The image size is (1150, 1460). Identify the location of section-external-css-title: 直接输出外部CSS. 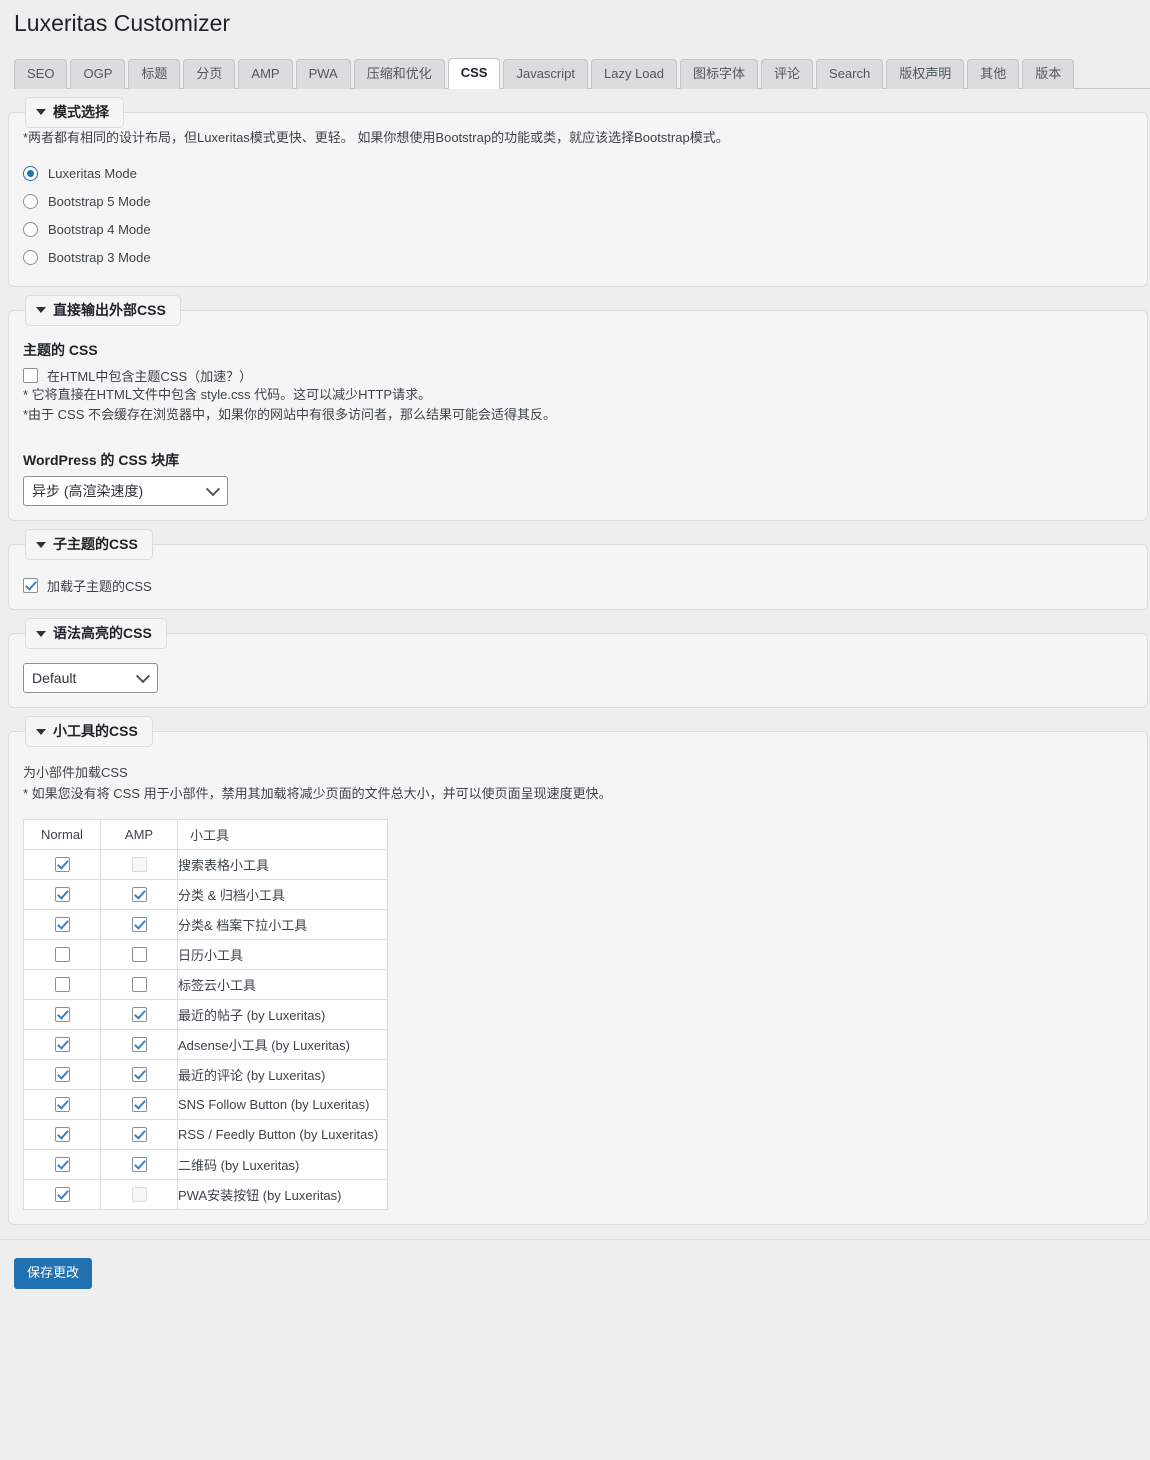
(109, 309).